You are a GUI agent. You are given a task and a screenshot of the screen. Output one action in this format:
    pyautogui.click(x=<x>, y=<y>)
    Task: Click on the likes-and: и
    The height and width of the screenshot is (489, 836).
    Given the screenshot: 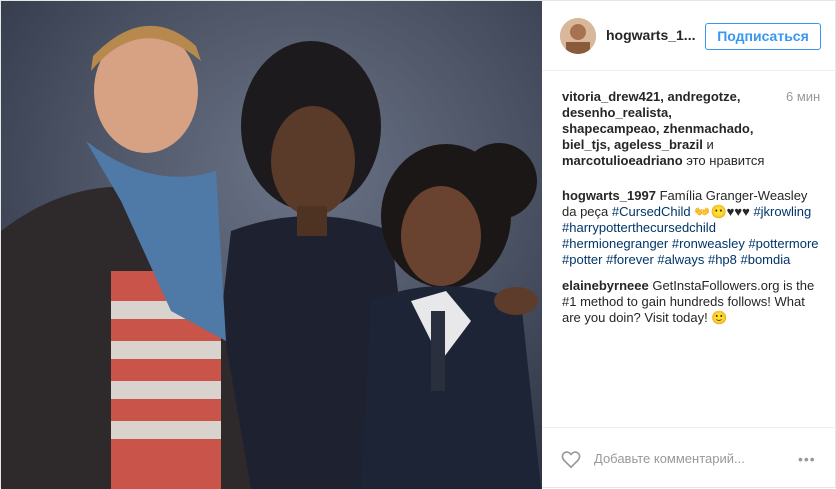 What is the action you would take?
    pyautogui.click(x=710, y=144)
    